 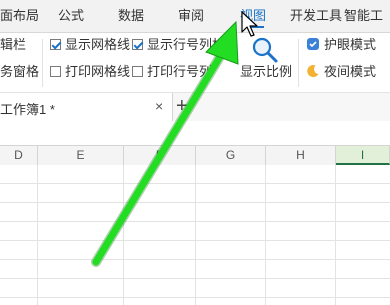 What do you see at coordinates (350, 71) in the screenshot?
I see `night-mode-label: 夜间模式` at bounding box center [350, 71].